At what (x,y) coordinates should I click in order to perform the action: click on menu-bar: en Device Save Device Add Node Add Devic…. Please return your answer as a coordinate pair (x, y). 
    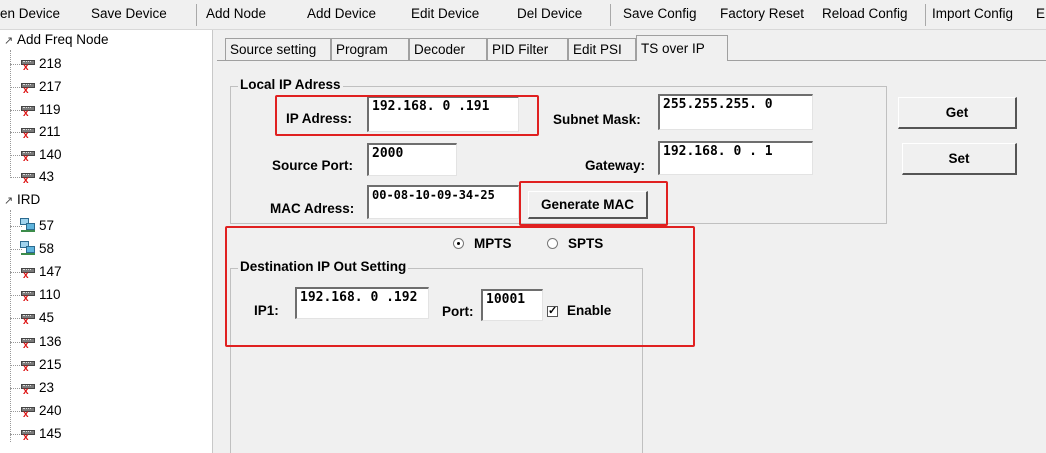
    Looking at the image, I should click on (523, 15).